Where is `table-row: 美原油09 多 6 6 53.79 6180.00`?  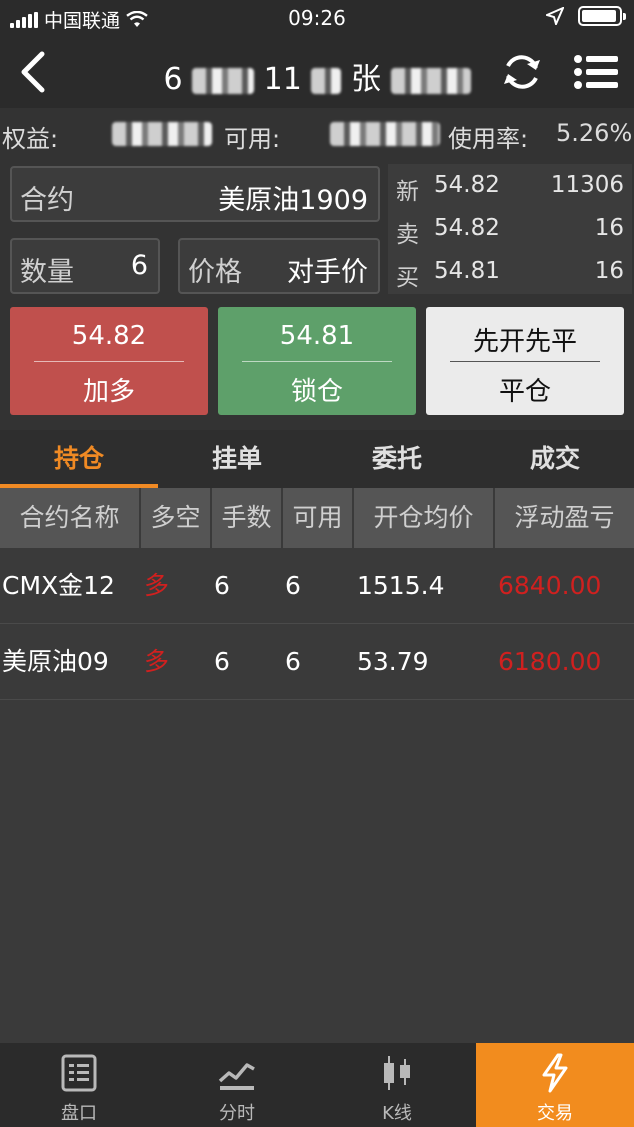
table-row: 美原油09 多 6 6 53.79 6180.00 is located at coordinates (317, 662).